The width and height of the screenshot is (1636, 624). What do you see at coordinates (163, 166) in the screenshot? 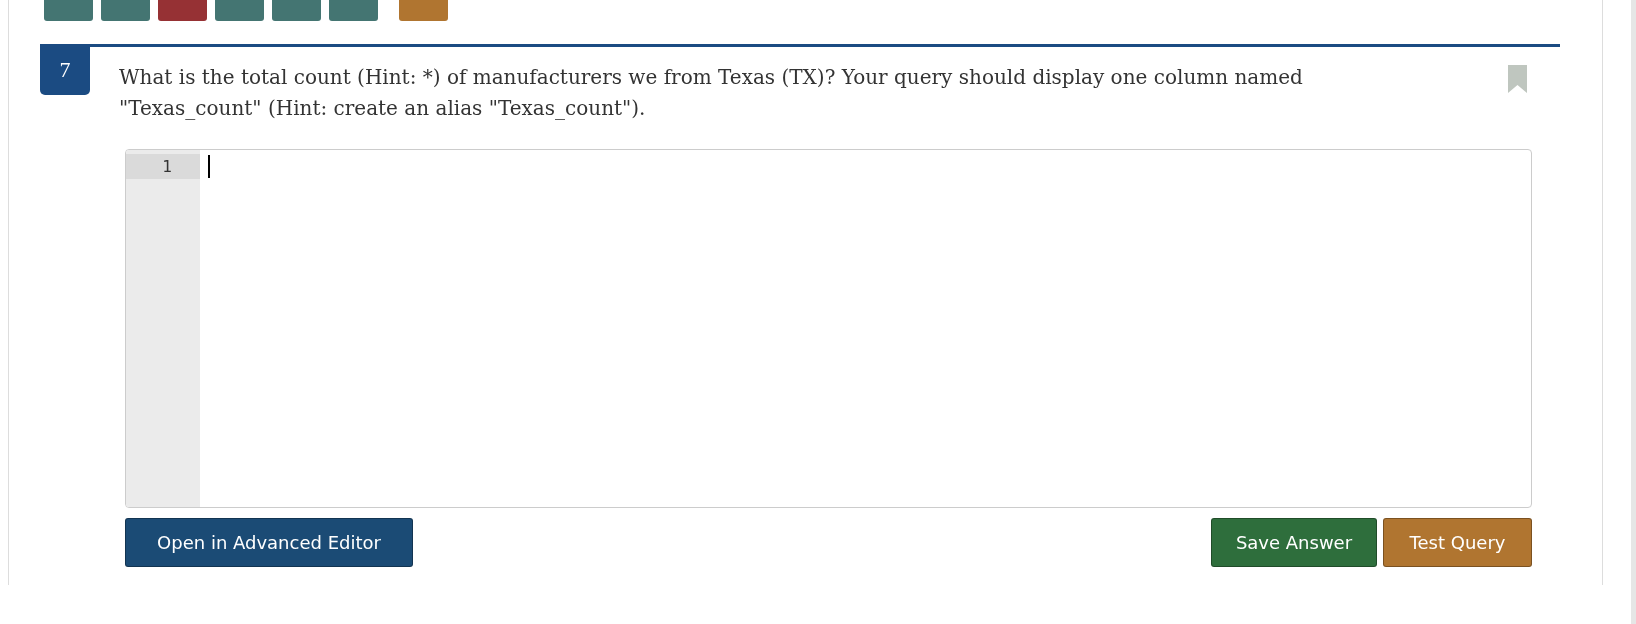
I see `line-number: 1` at bounding box center [163, 166].